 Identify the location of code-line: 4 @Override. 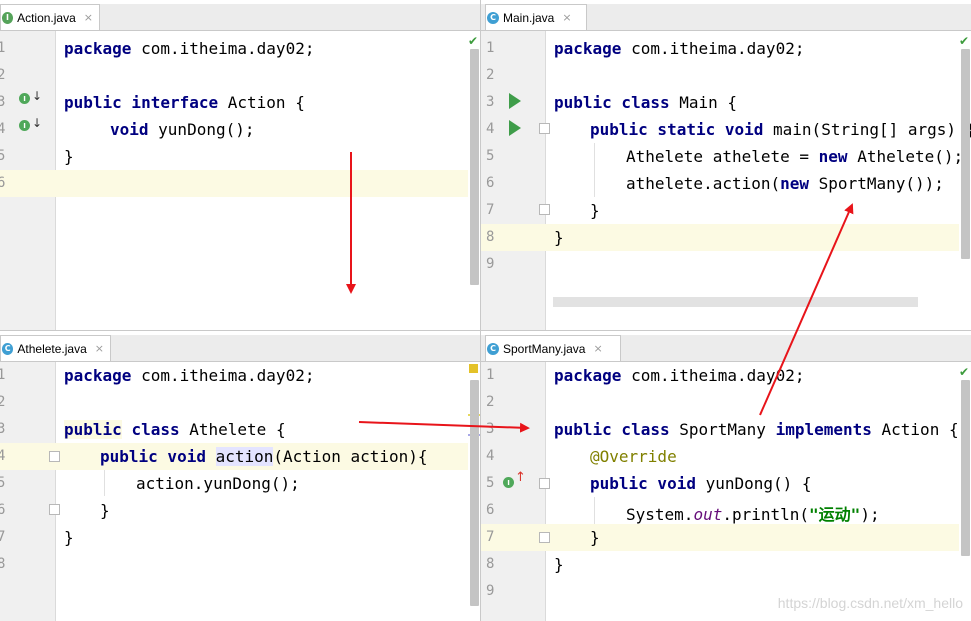
(726, 456).